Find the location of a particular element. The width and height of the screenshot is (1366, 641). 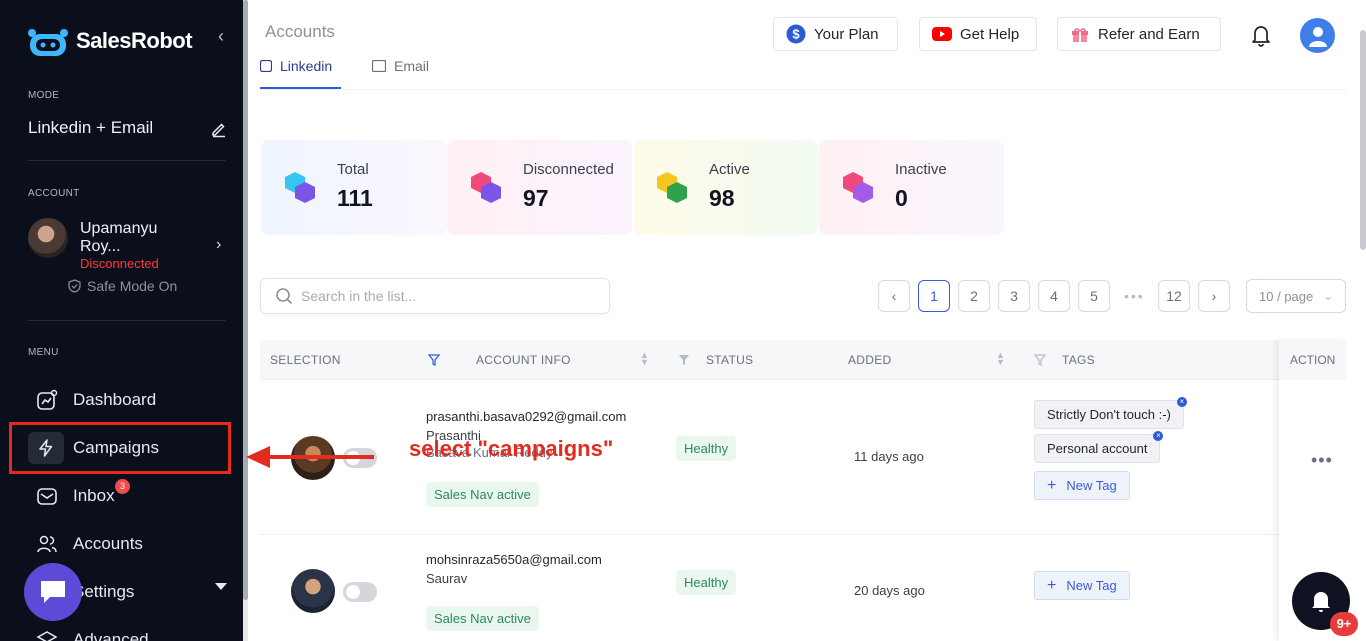

search-input is located at coordinates (446, 296).